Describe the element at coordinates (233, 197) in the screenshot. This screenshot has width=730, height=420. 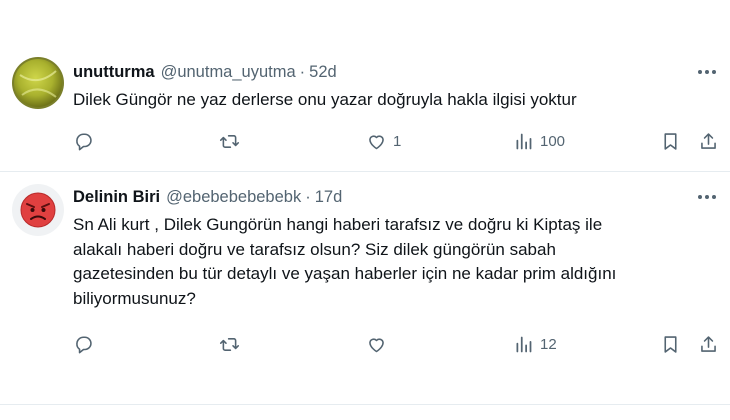
I see `user-handle: @ebebebebebebk` at that location.